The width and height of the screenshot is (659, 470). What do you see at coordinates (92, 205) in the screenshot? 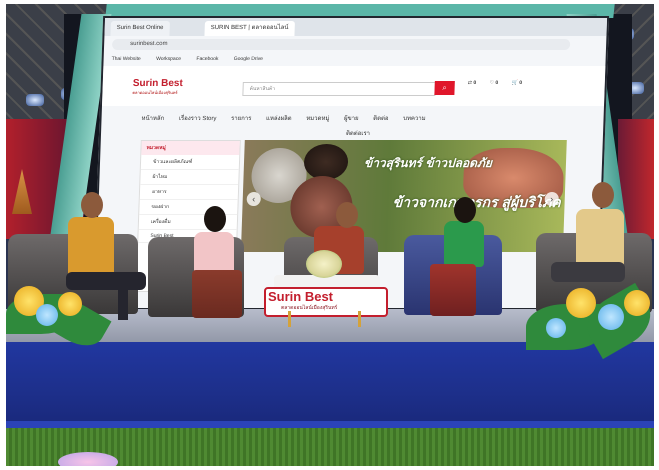
I see `speaker-1-head` at bounding box center [92, 205].